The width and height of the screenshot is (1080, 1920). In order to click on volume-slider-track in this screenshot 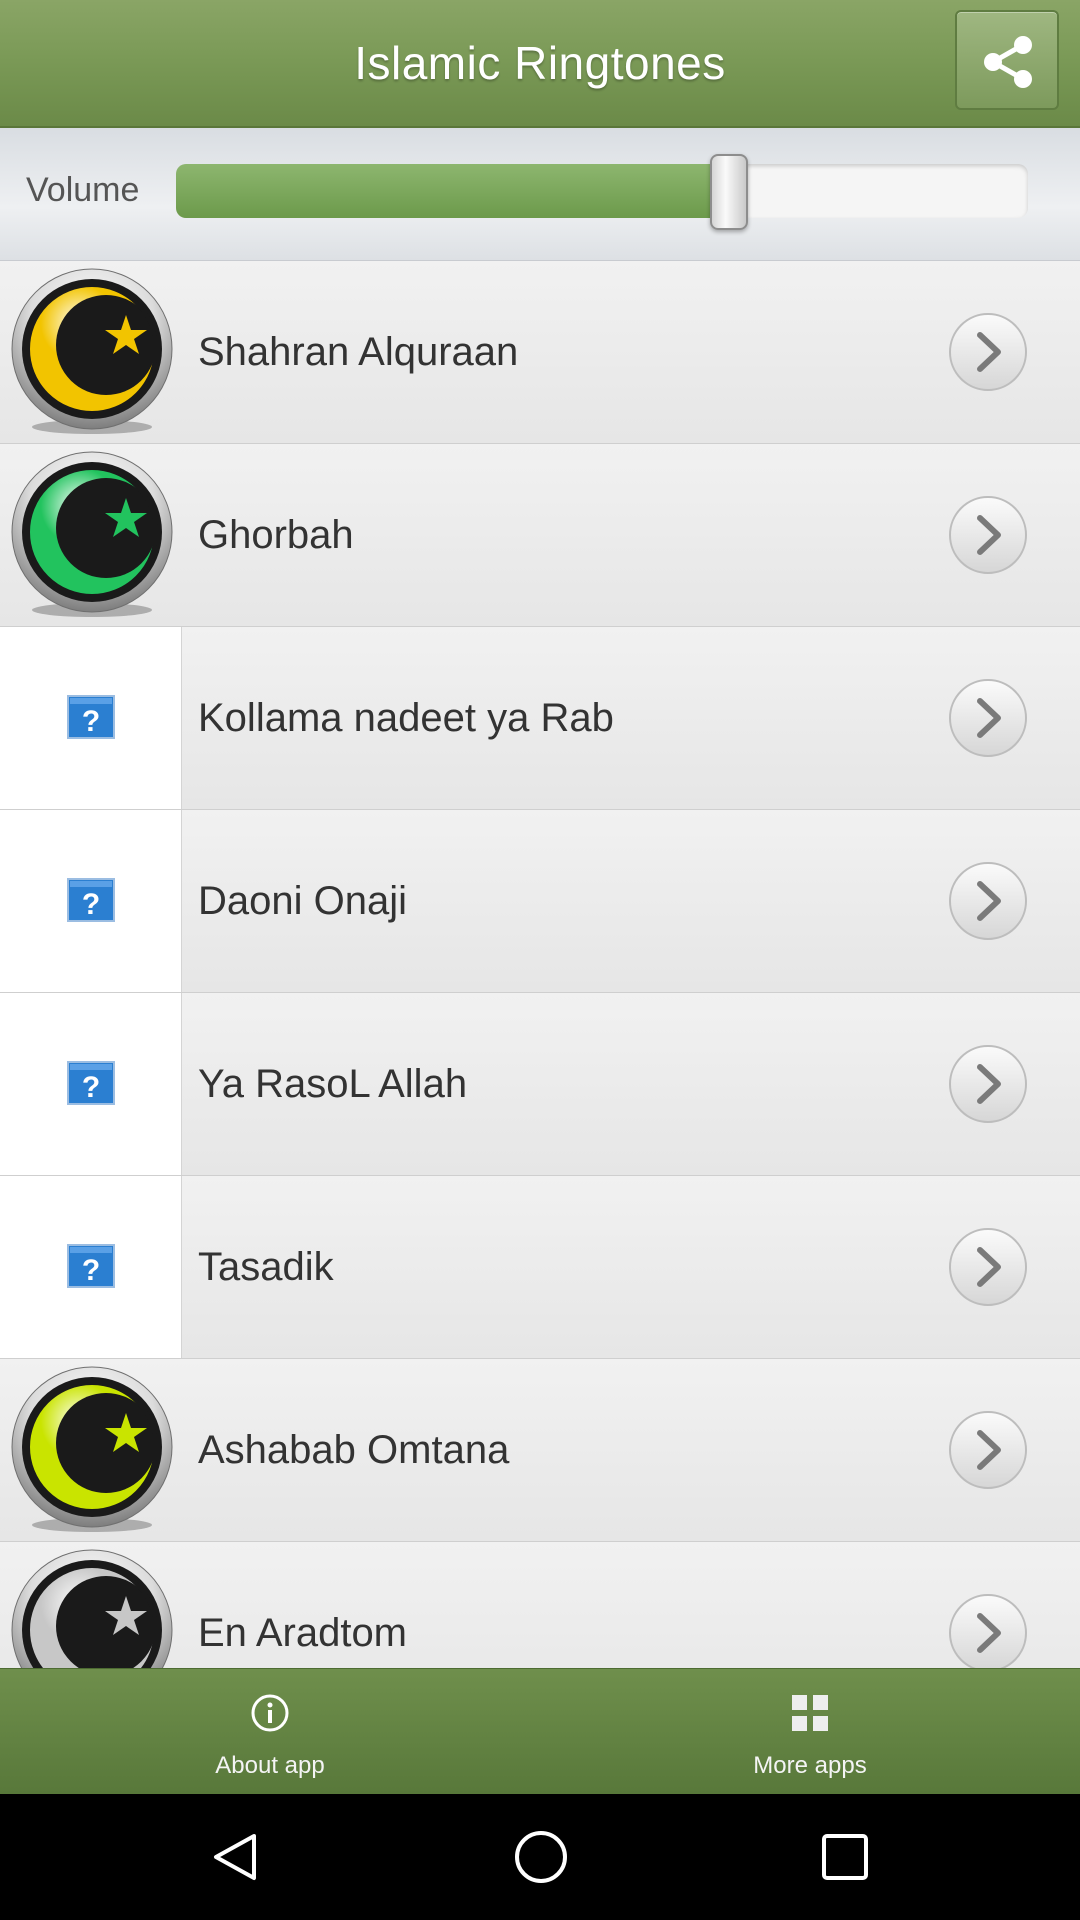, I will do `click(602, 191)`.